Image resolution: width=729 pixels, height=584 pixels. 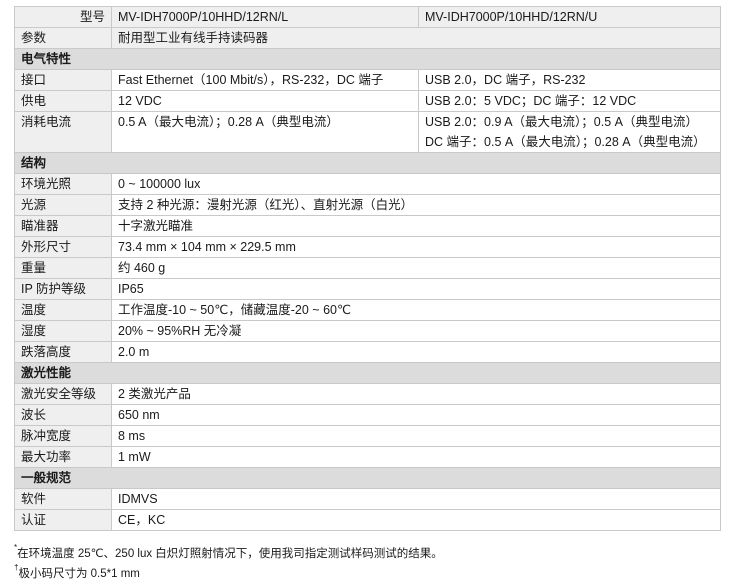 I want to click on footnote-mark: *, so click(x=16, y=547).